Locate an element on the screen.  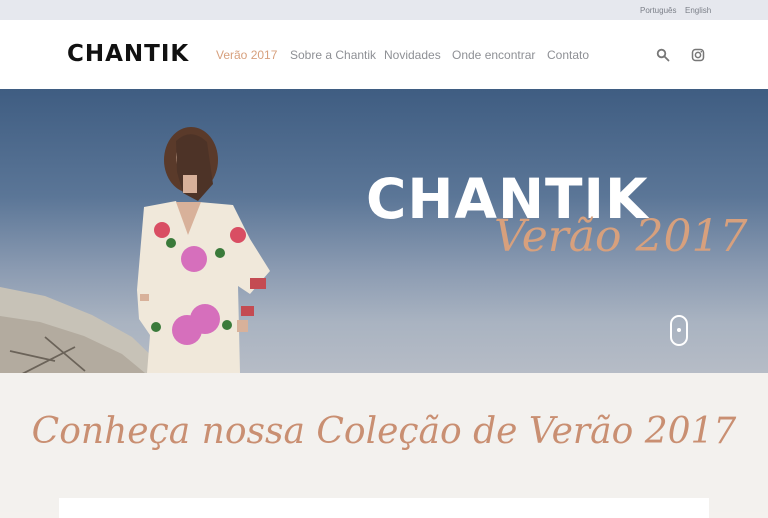
chantik-logo: CHANTIK is located at coordinates (128, 54).